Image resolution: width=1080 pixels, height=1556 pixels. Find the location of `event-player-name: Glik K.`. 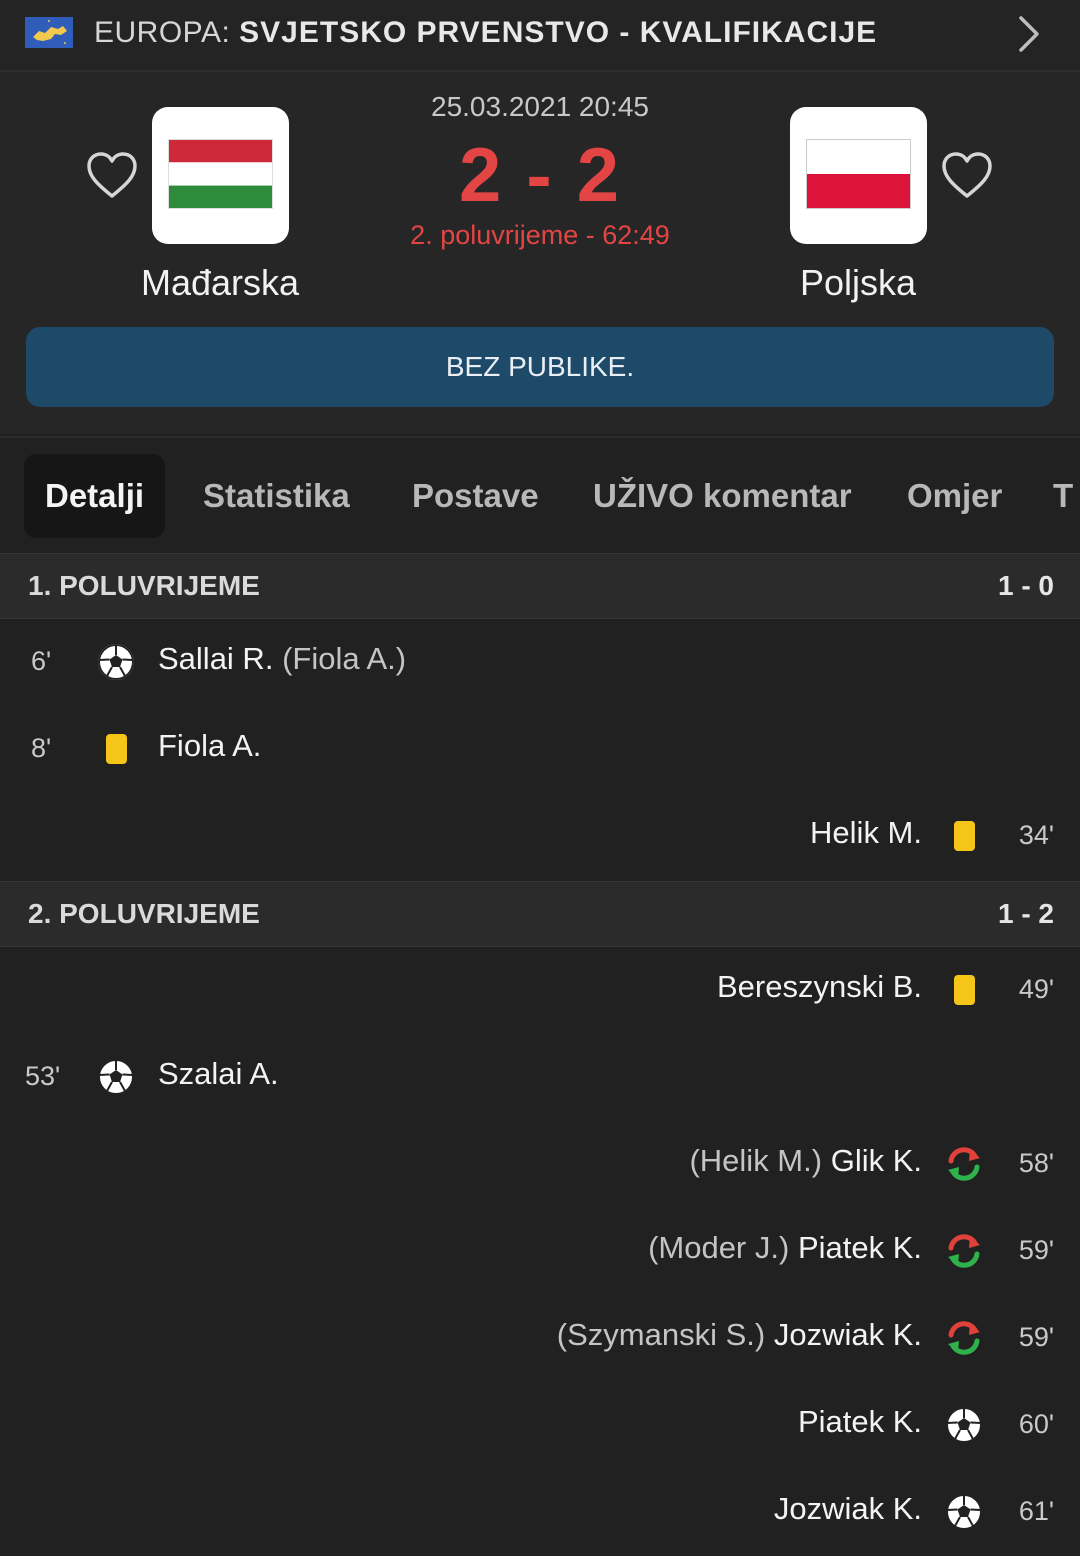

event-player-name: Glik K. is located at coordinates (876, 1160).